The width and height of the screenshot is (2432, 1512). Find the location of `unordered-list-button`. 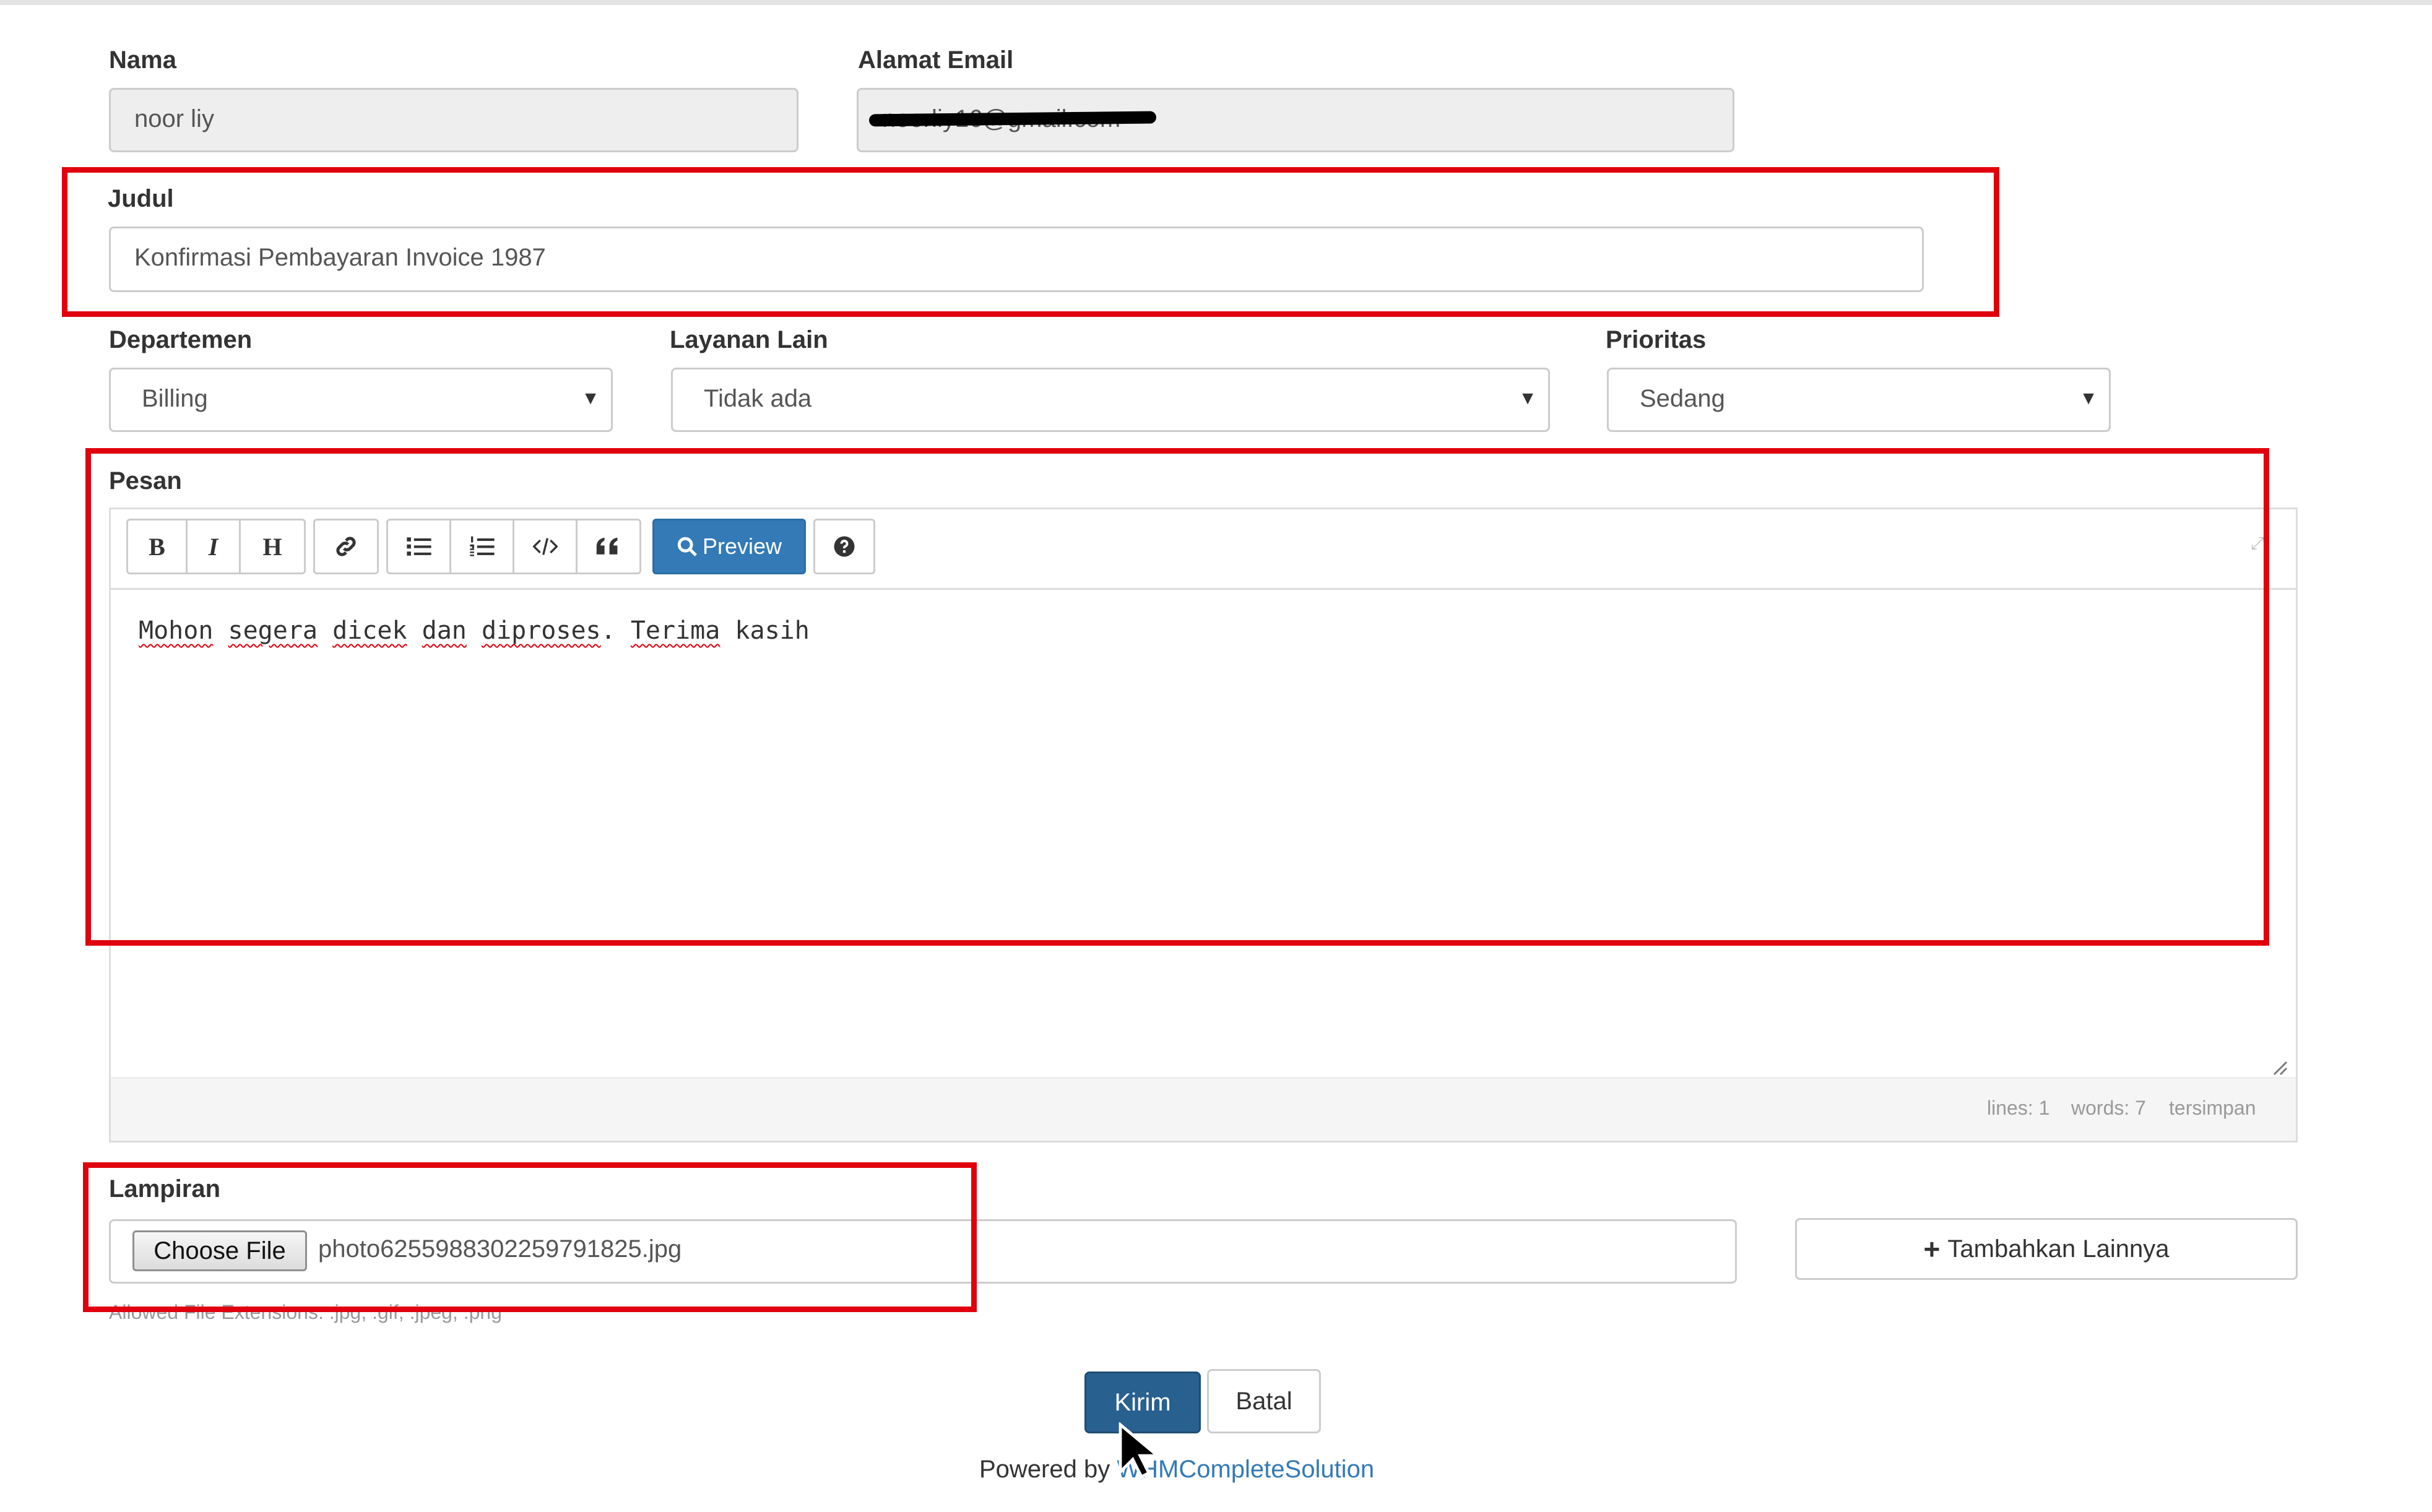

unordered-list-button is located at coordinates (420, 546).